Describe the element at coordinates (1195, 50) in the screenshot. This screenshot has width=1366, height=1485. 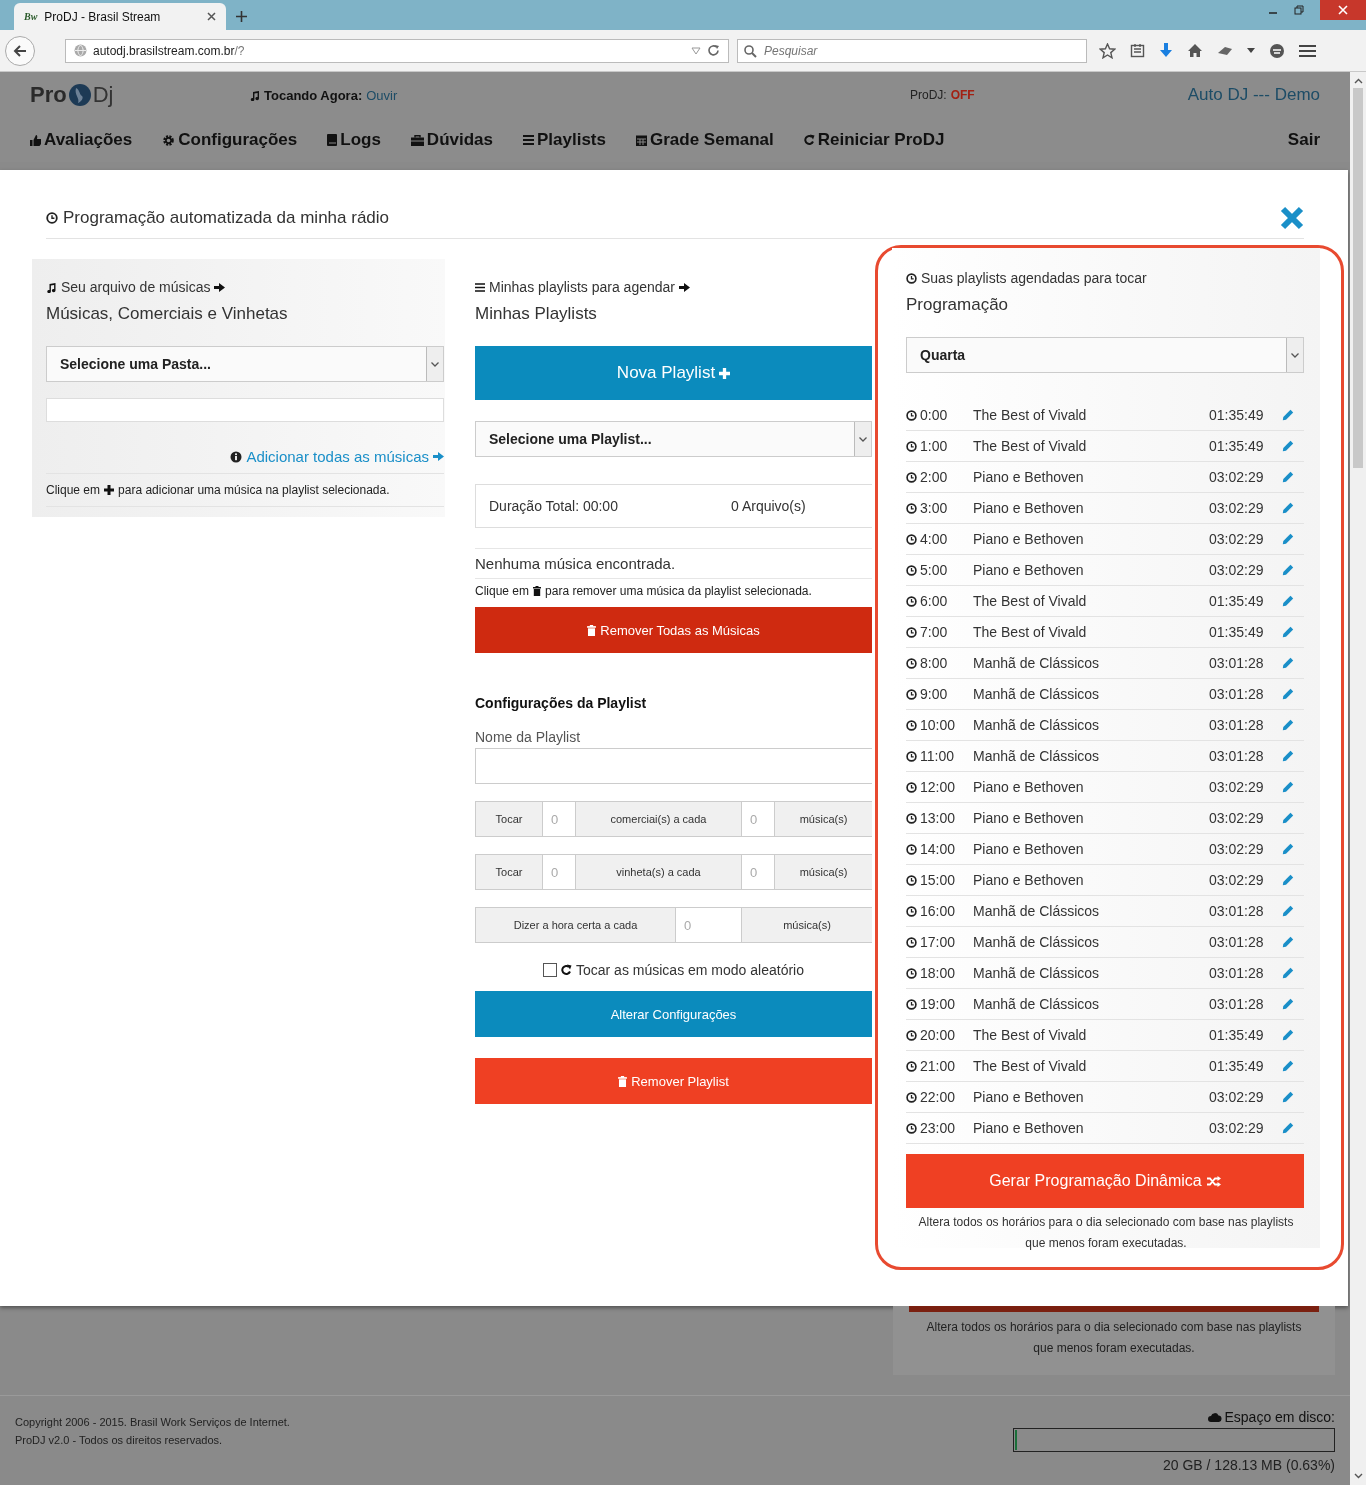
I see `home-icon` at that location.